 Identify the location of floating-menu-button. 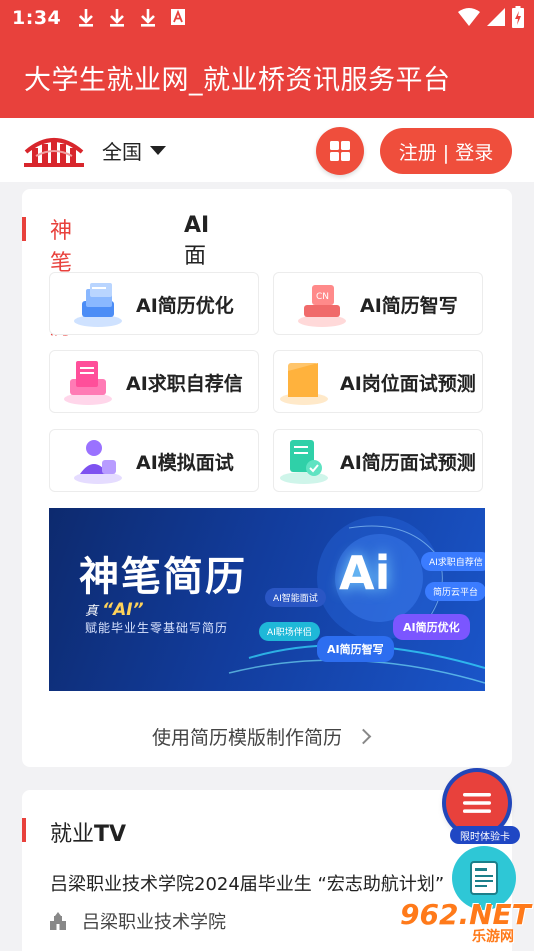
(477, 803).